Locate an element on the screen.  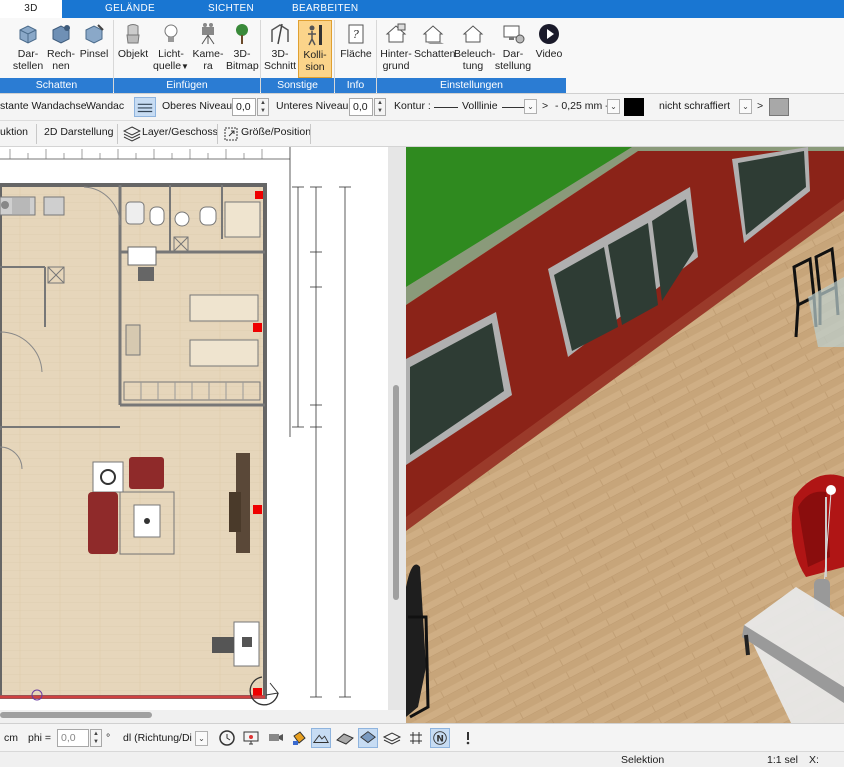
stroke-width-dropdown: ⌄ is located at coordinates (613, 106).